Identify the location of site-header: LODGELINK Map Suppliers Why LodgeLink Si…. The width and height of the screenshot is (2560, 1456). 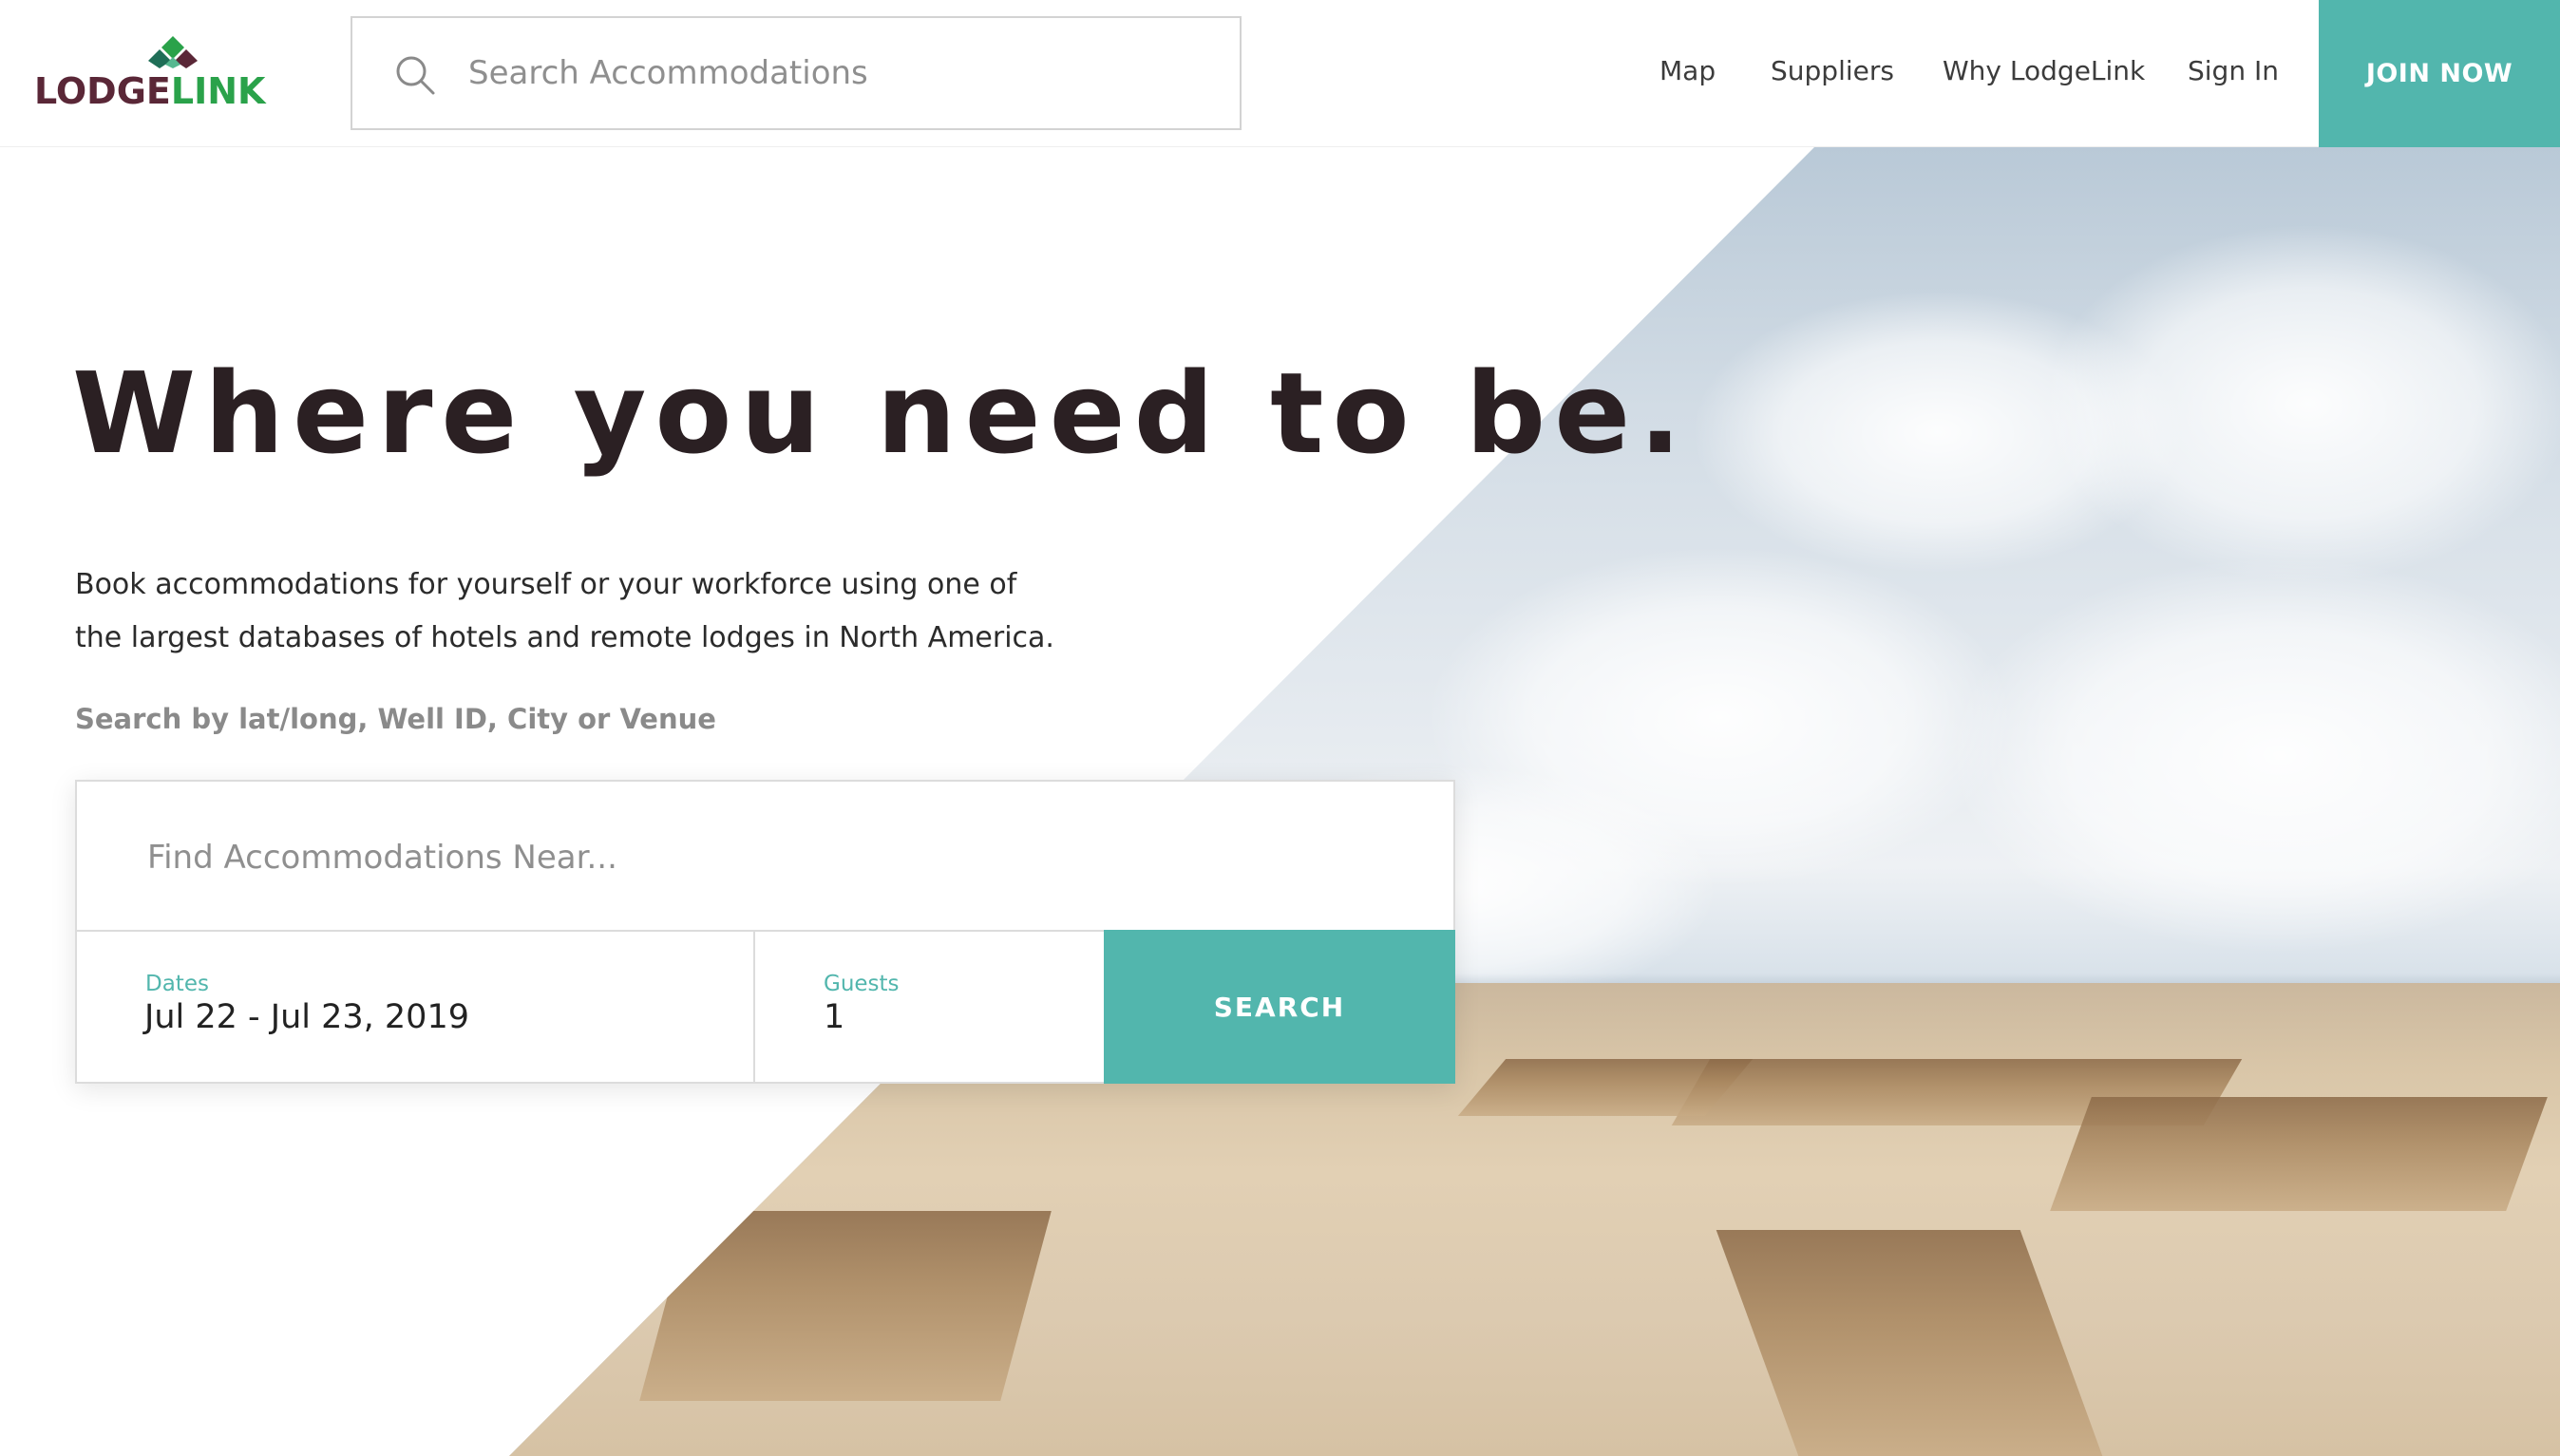
(1280, 73).